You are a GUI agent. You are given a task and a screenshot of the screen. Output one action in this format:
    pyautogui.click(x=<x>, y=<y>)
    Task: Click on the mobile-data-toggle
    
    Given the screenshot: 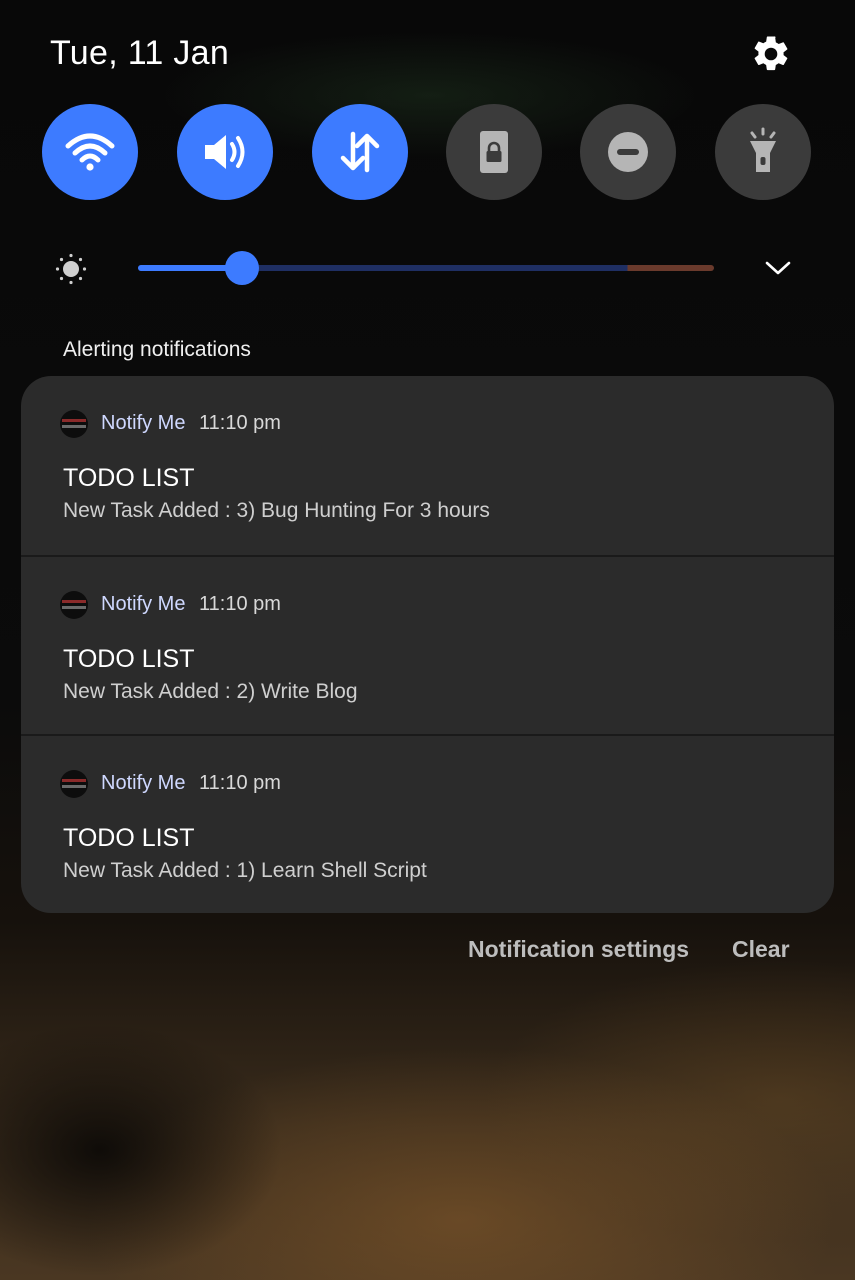 What is the action you would take?
    pyautogui.click(x=360, y=152)
    